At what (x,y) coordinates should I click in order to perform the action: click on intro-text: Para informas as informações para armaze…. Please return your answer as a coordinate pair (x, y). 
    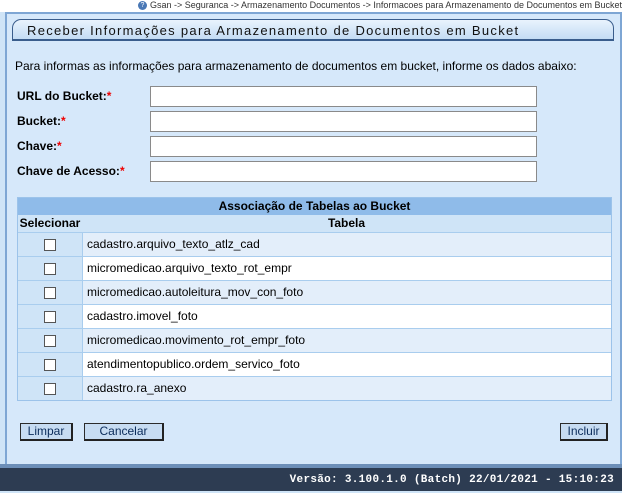
    Looking at the image, I should click on (296, 66).